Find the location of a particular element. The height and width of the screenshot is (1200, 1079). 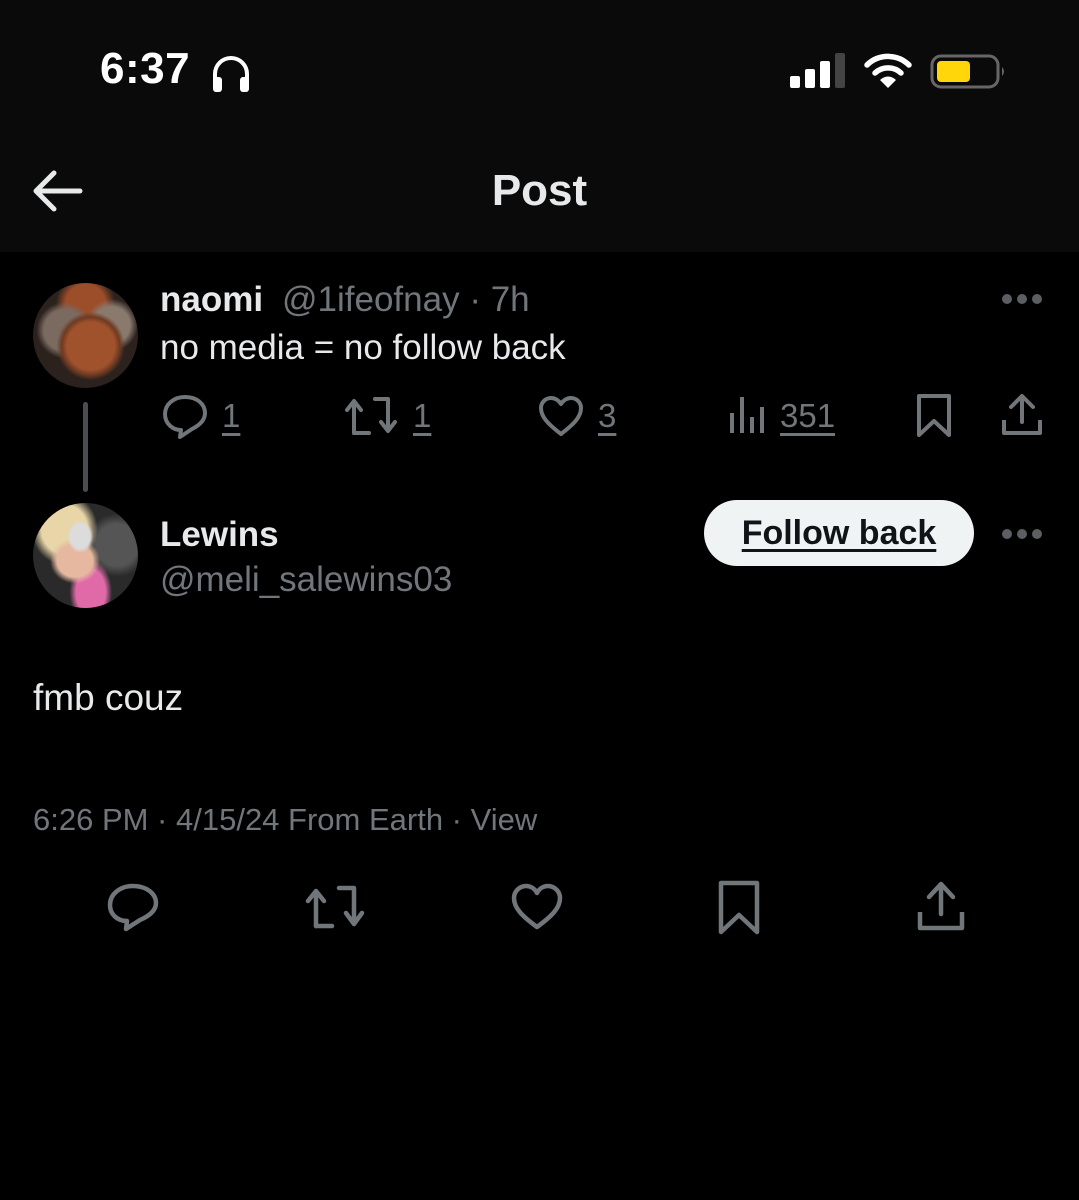

parent-handle-row: @1ifeofnay · 7h is located at coordinates (406, 300).